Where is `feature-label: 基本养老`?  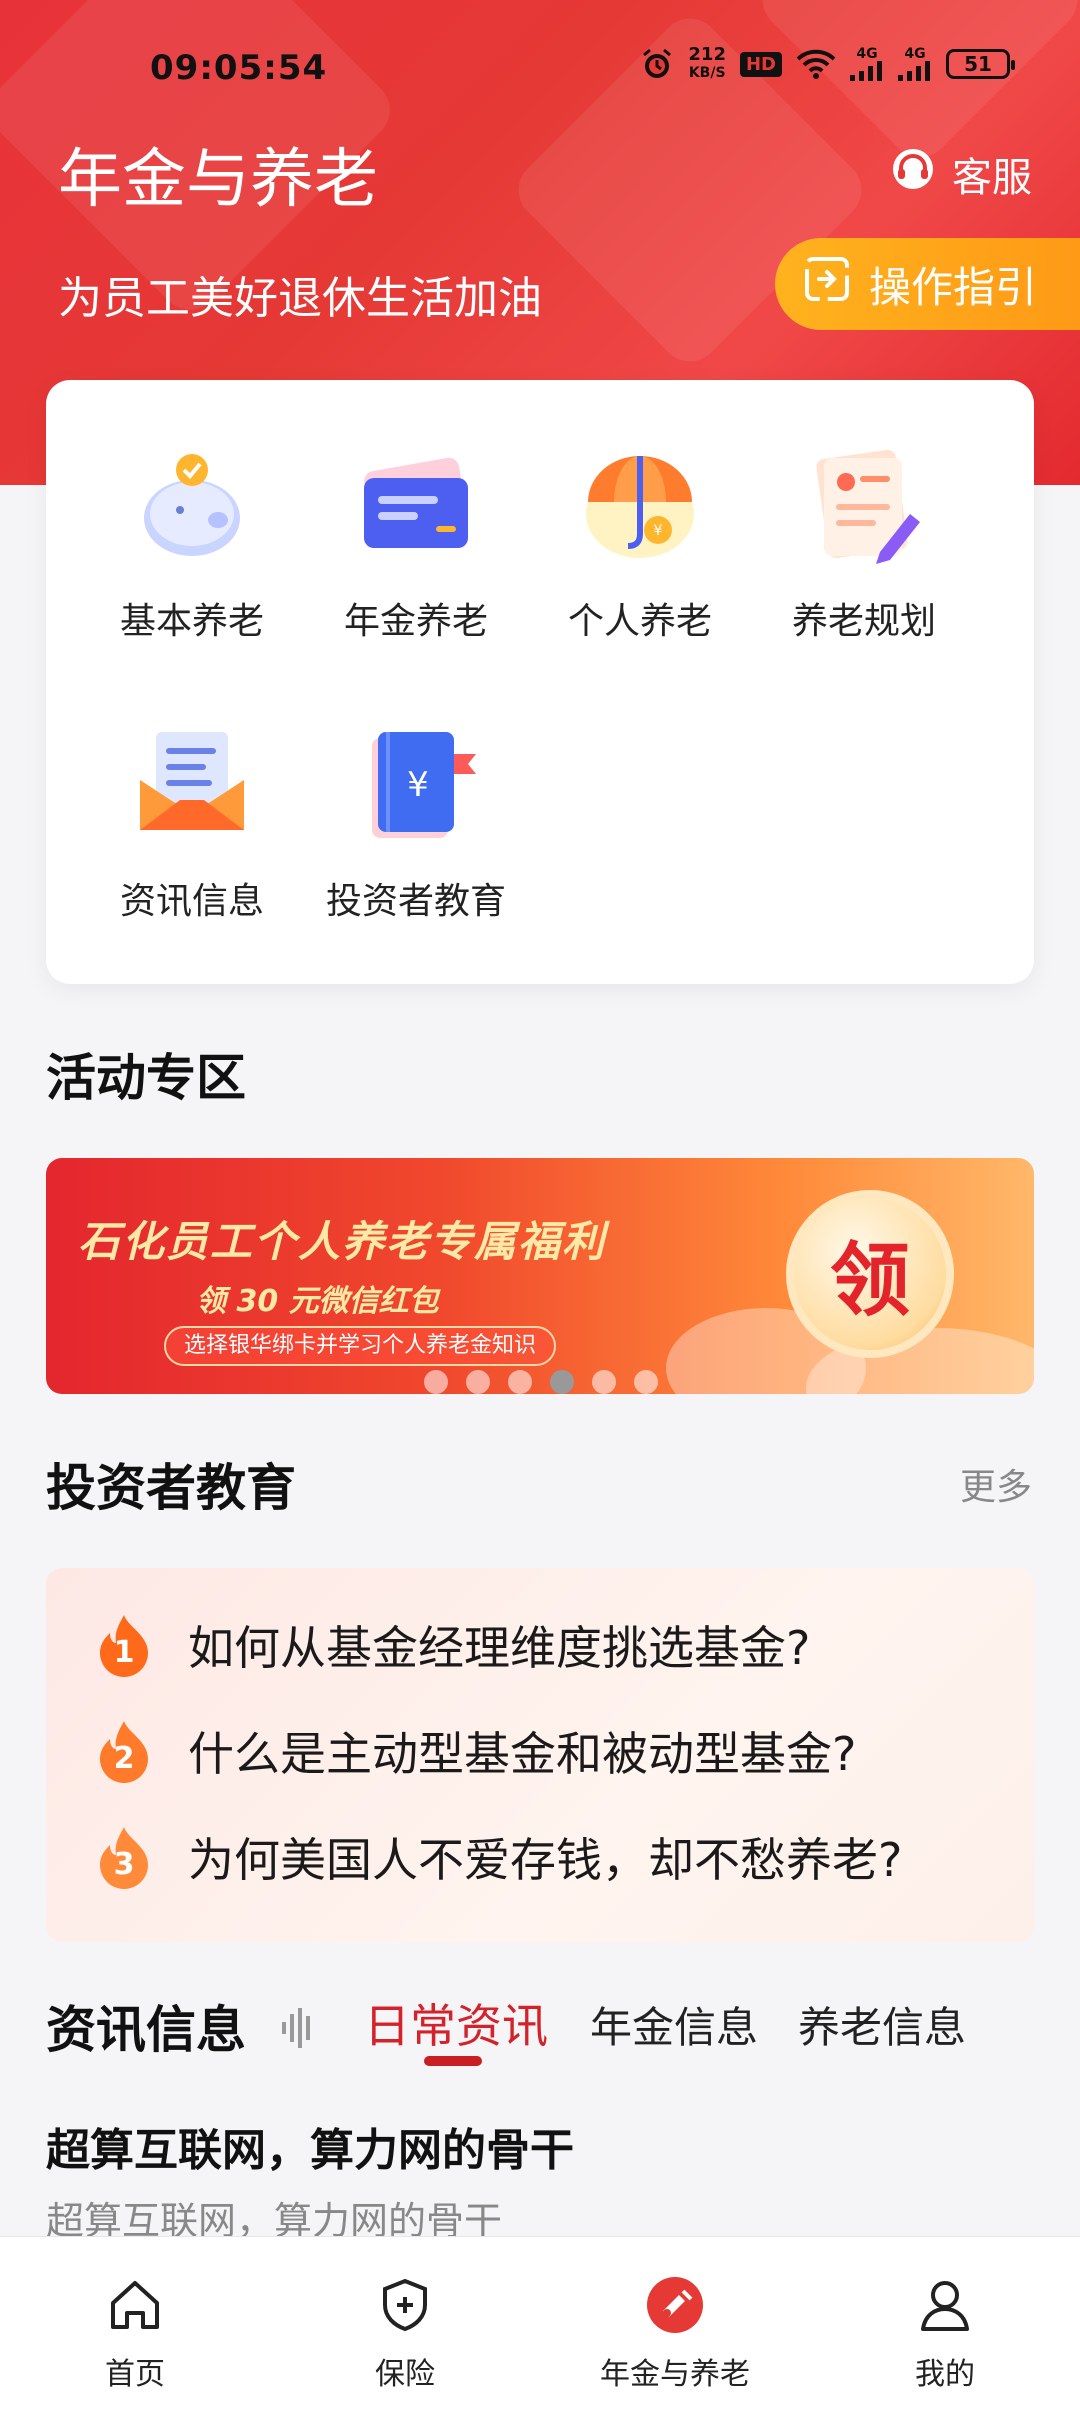
feature-label: 基本养老 is located at coordinates (191, 621).